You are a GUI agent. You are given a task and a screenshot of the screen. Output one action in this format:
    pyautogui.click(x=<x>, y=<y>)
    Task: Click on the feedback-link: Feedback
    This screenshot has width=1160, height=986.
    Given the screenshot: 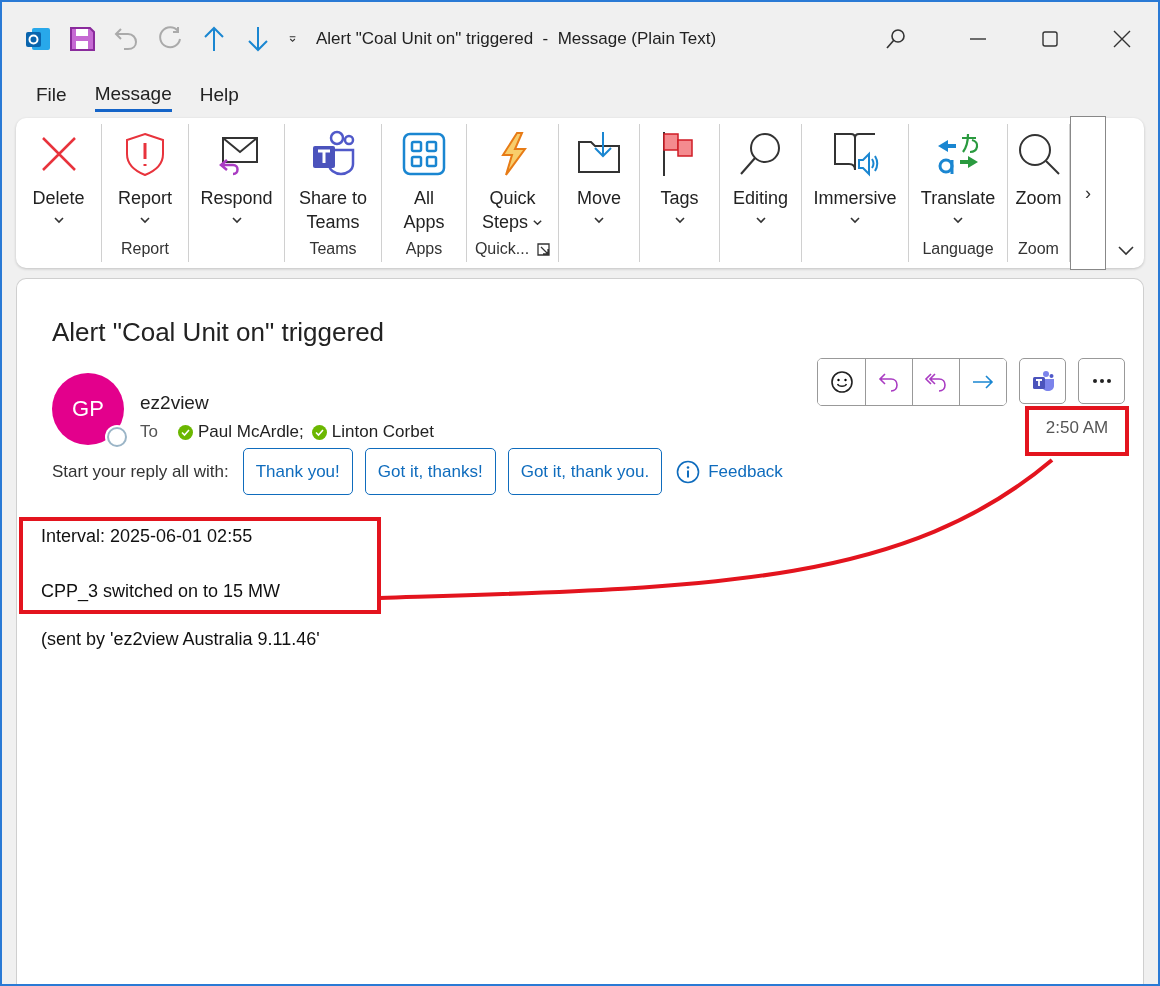 What is the action you would take?
    pyautogui.click(x=729, y=471)
    